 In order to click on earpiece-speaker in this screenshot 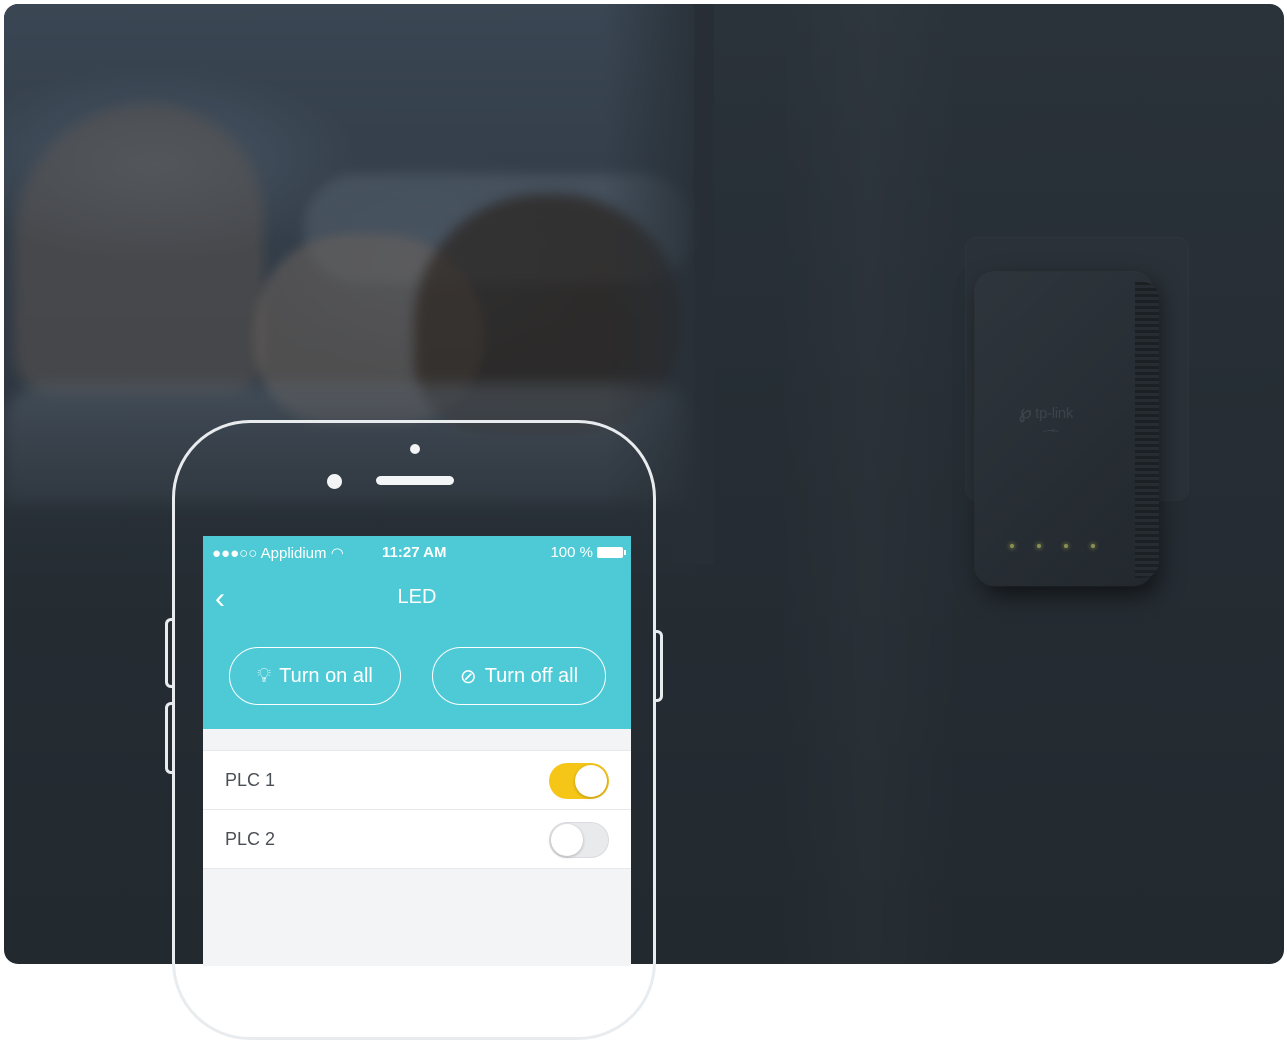, I will do `click(415, 480)`.